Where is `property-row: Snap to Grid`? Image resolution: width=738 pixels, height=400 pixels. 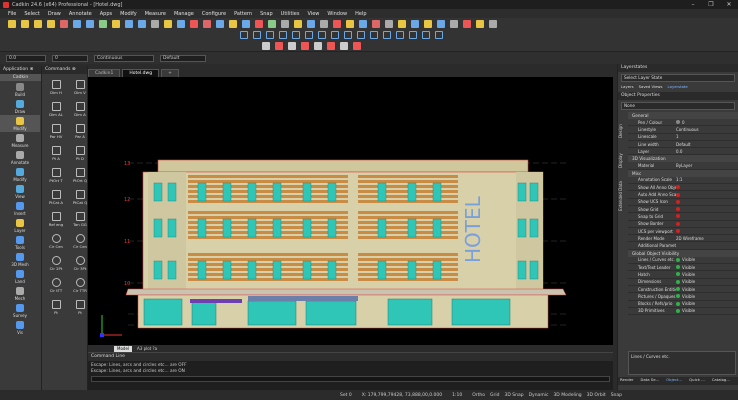 property-row: Snap to Grid is located at coordinates (683, 217).